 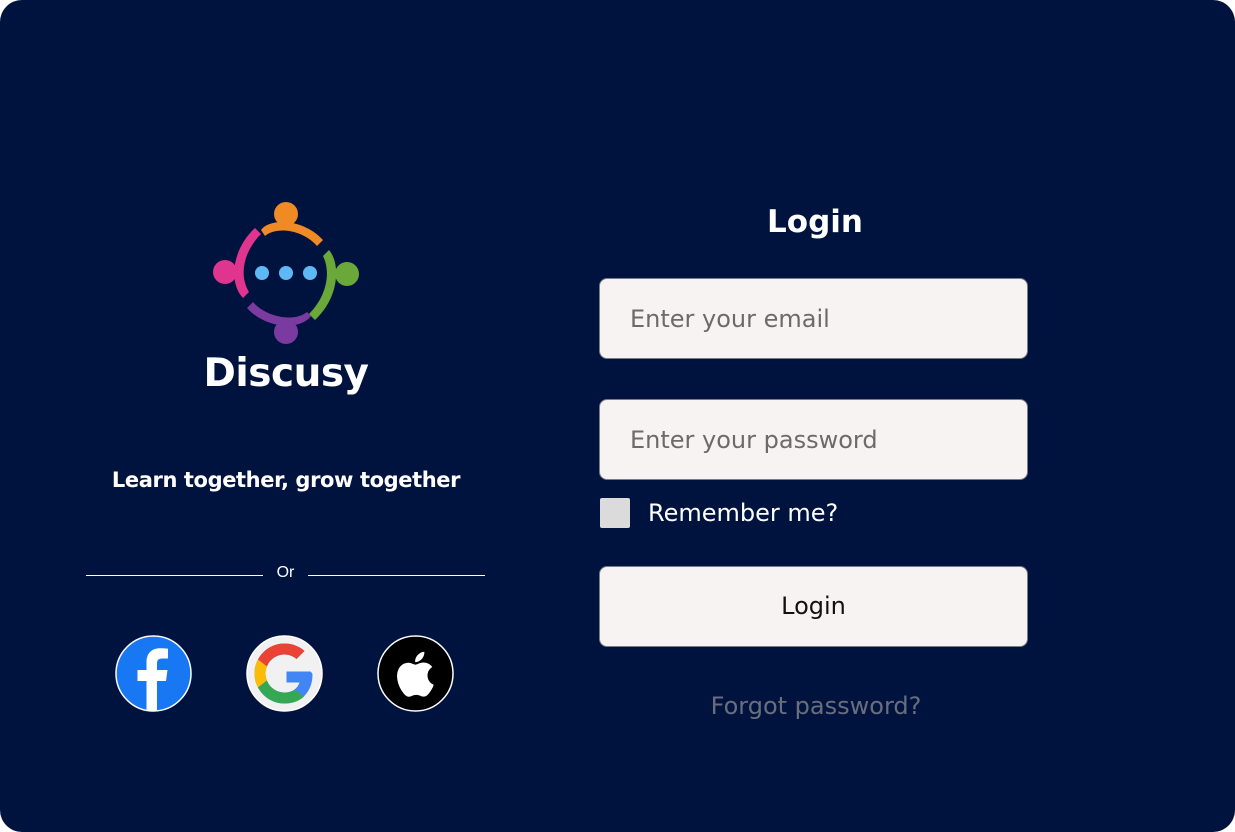 What do you see at coordinates (286, 273) in the screenshot?
I see `discusy-logo-icon` at bounding box center [286, 273].